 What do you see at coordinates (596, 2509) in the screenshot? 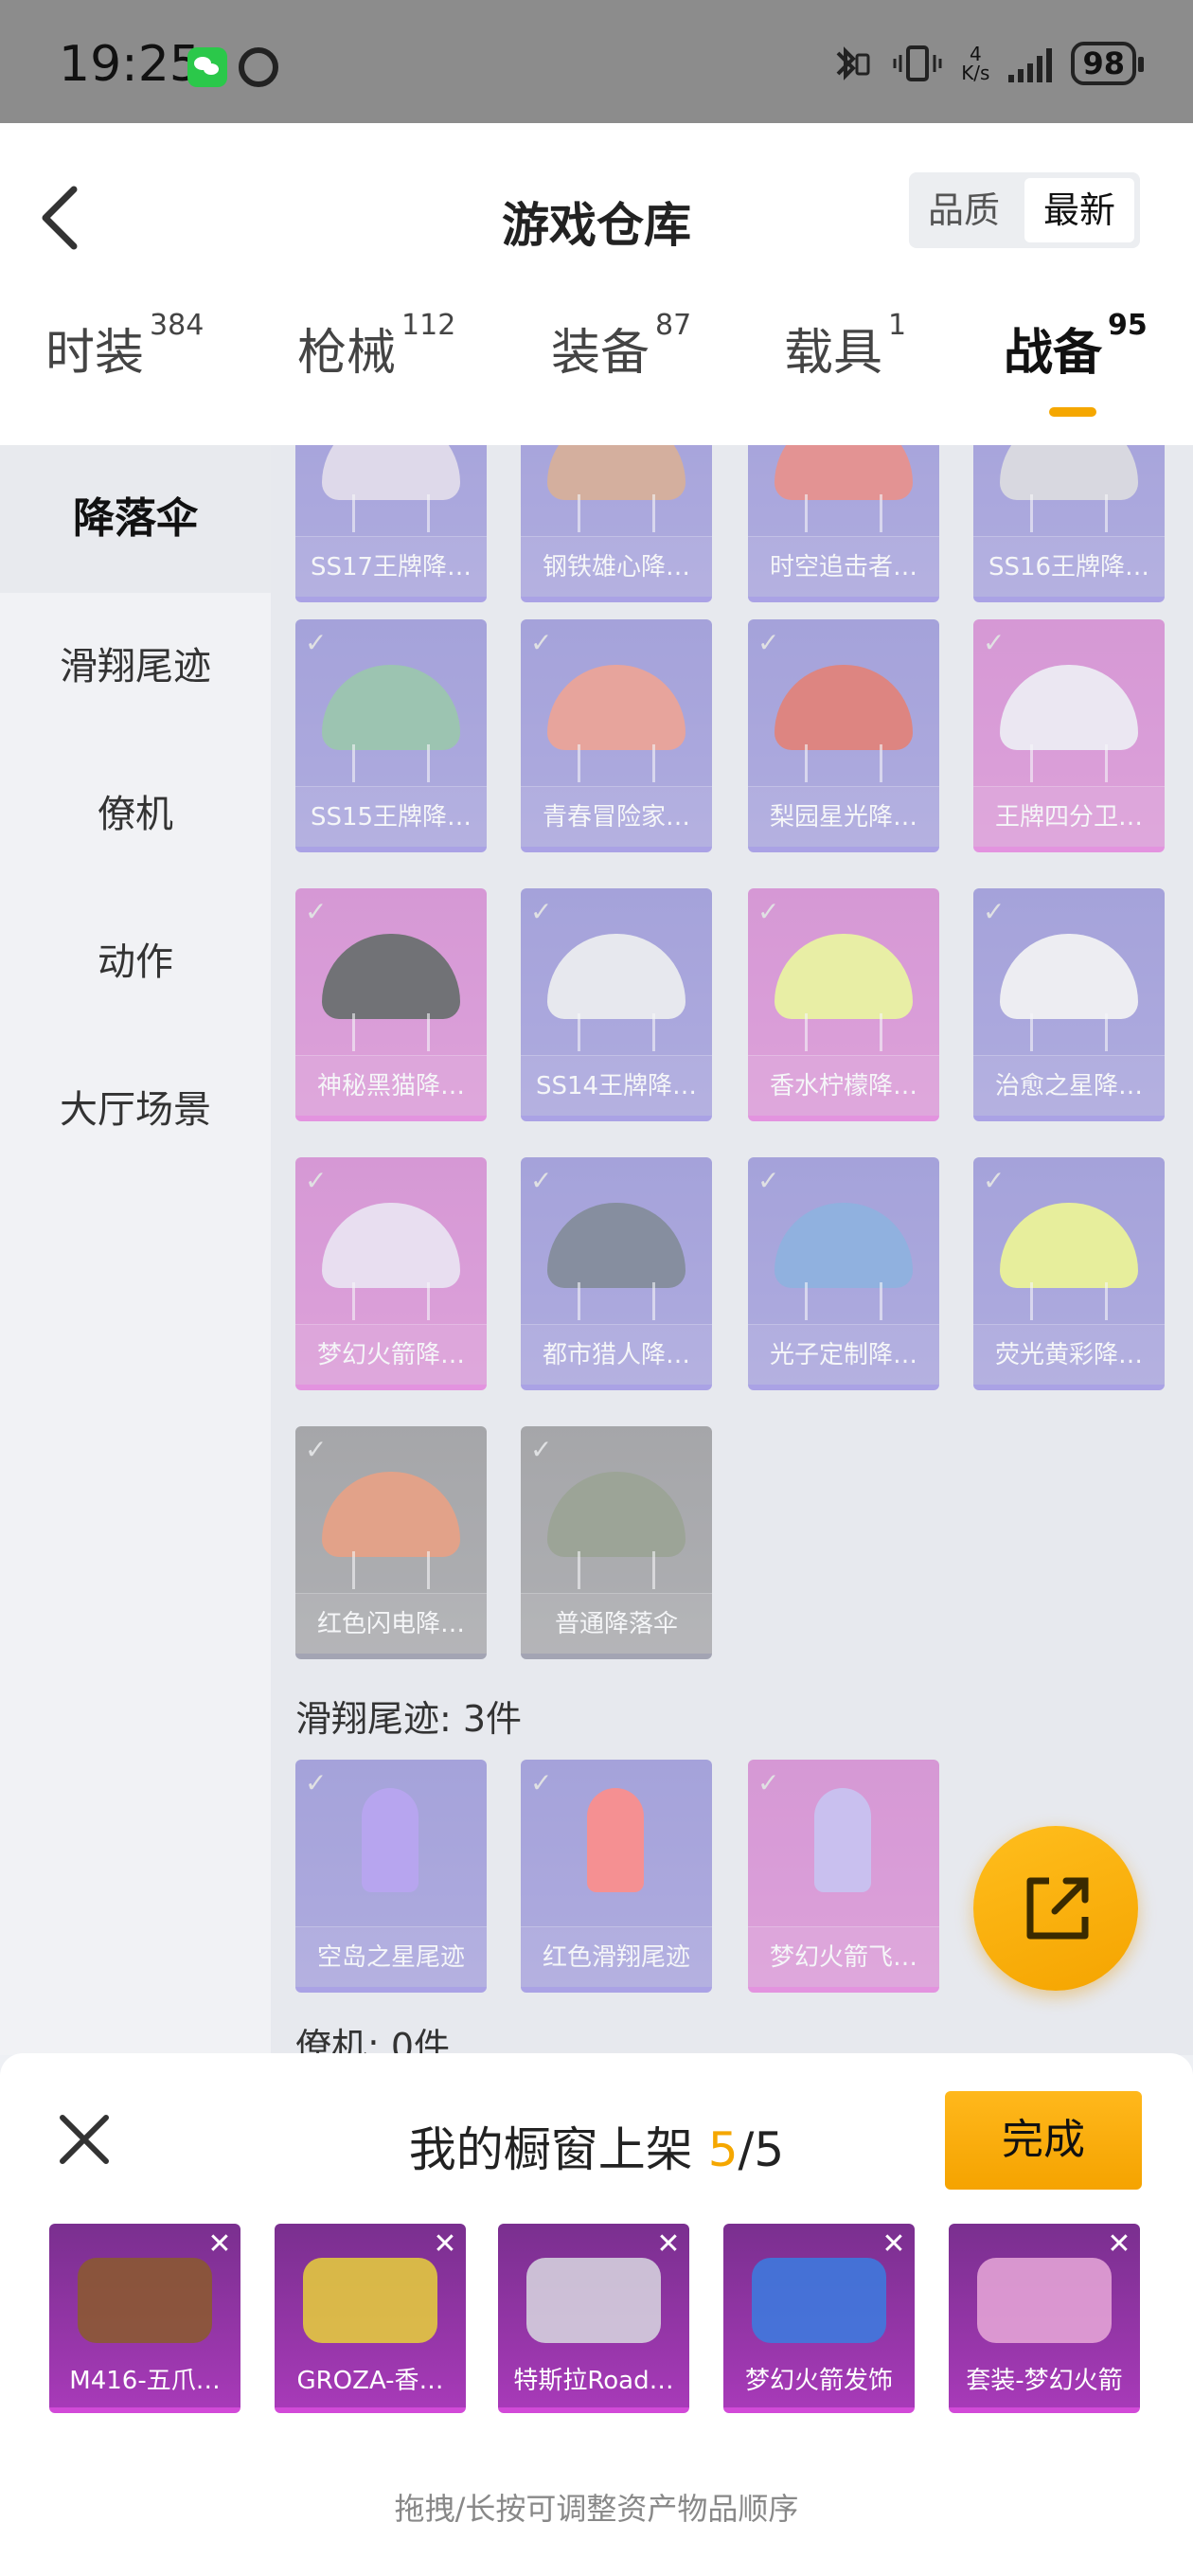
I see `reorder-hint: 拖拽/长按可调整资产物品顺序` at bounding box center [596, 2509].